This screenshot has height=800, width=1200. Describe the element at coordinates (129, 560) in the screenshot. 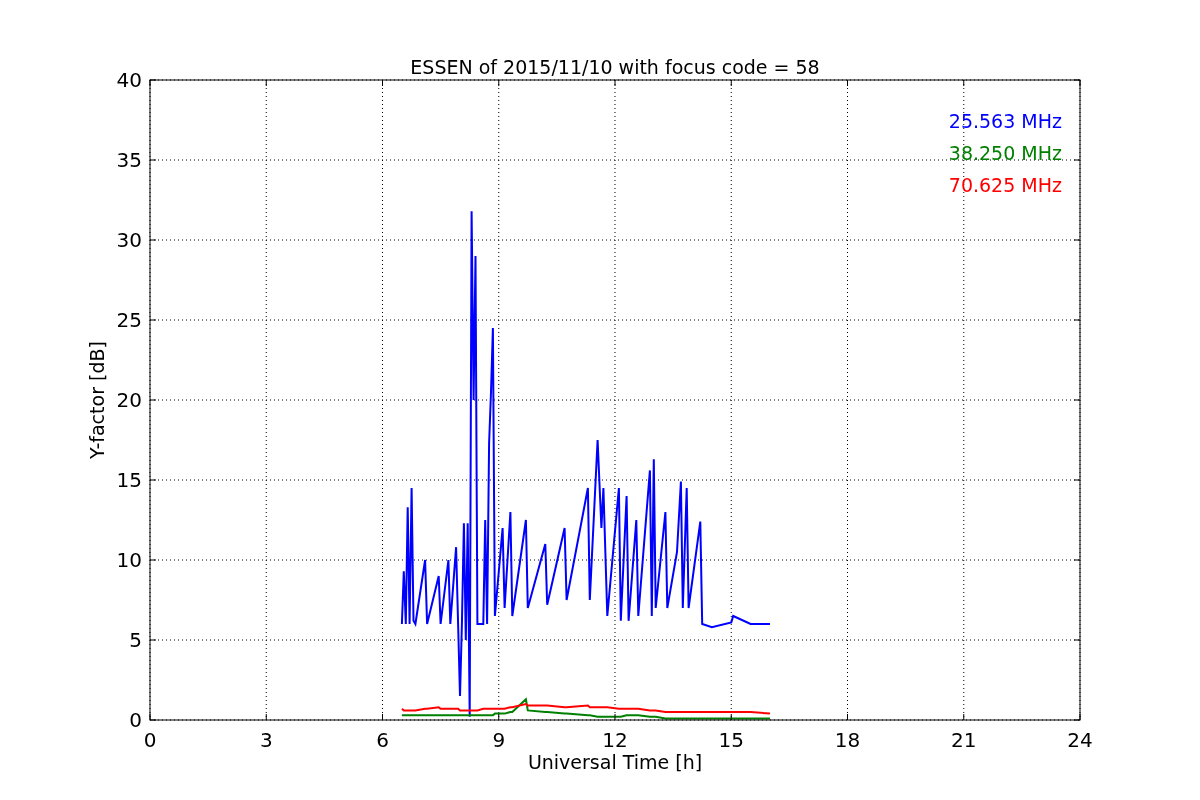

I see `y-tick-label: 10` at that location.